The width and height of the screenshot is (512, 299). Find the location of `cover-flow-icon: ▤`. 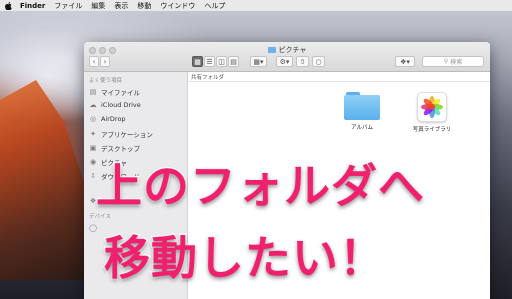

cover-flow-icon: ▤ is located at coordinates (233, 61).